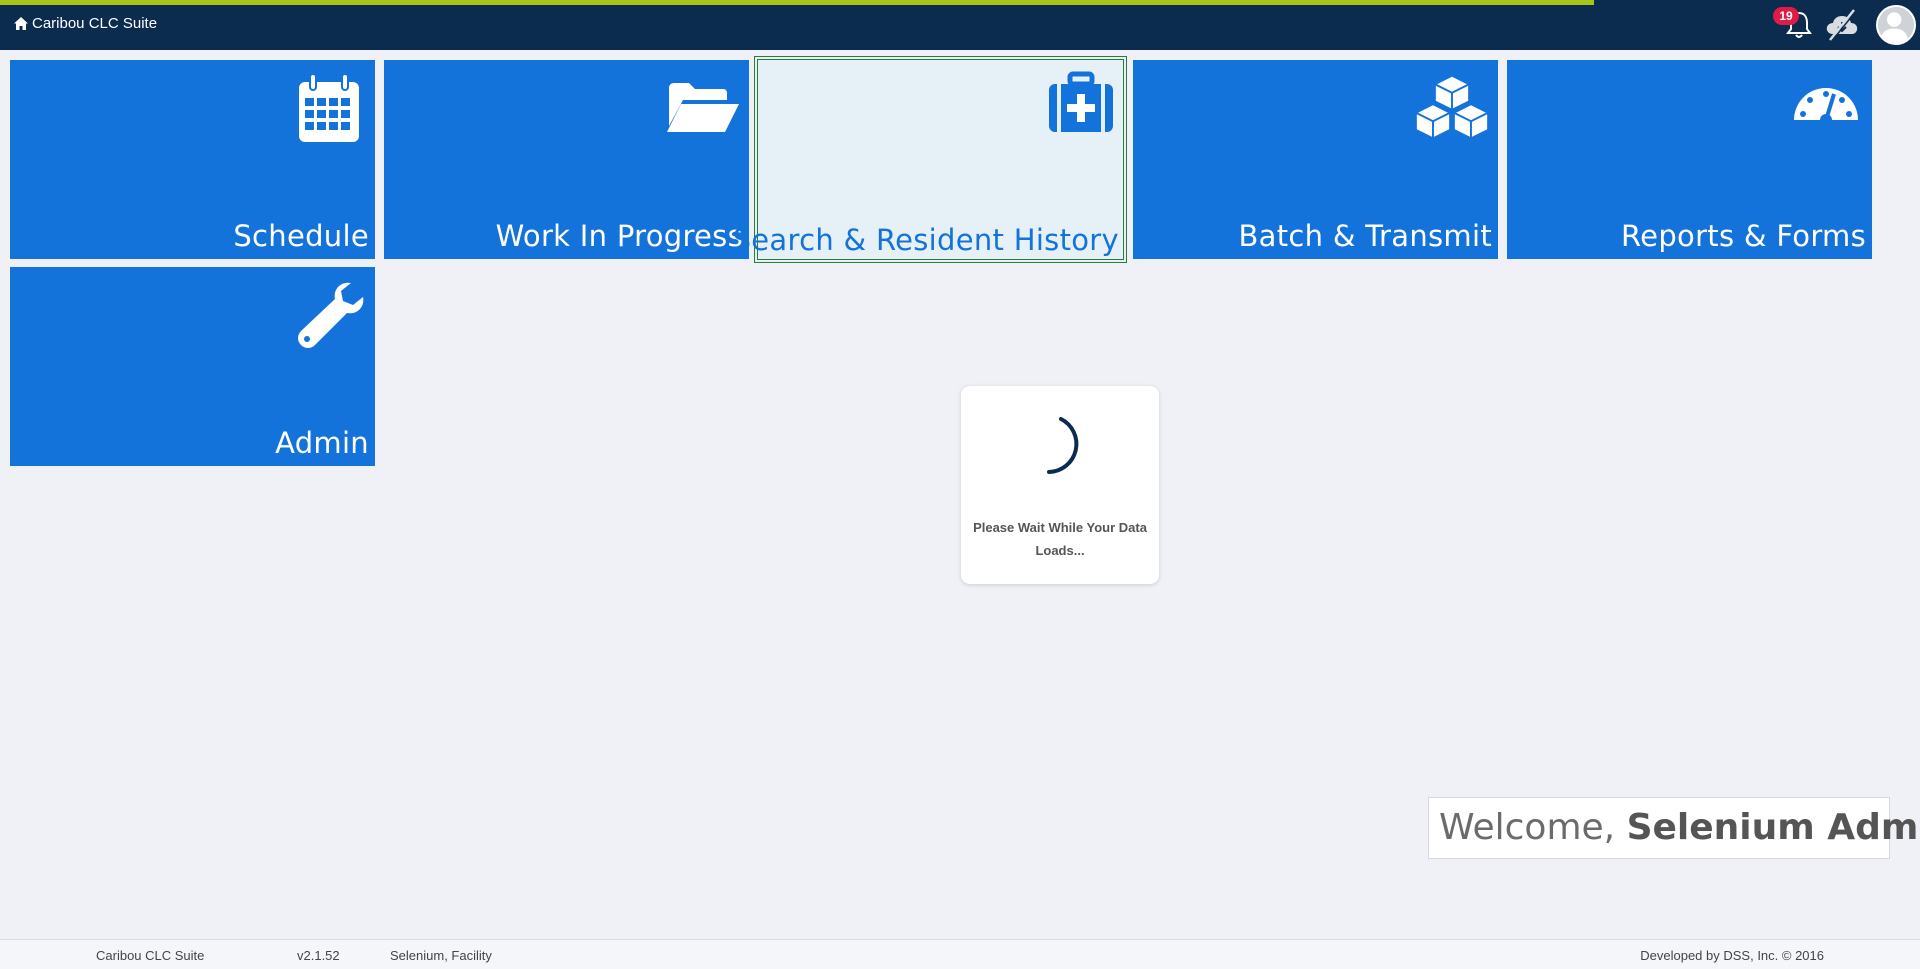  I want to click on user-silhouette-icon, so click(1894, 27).